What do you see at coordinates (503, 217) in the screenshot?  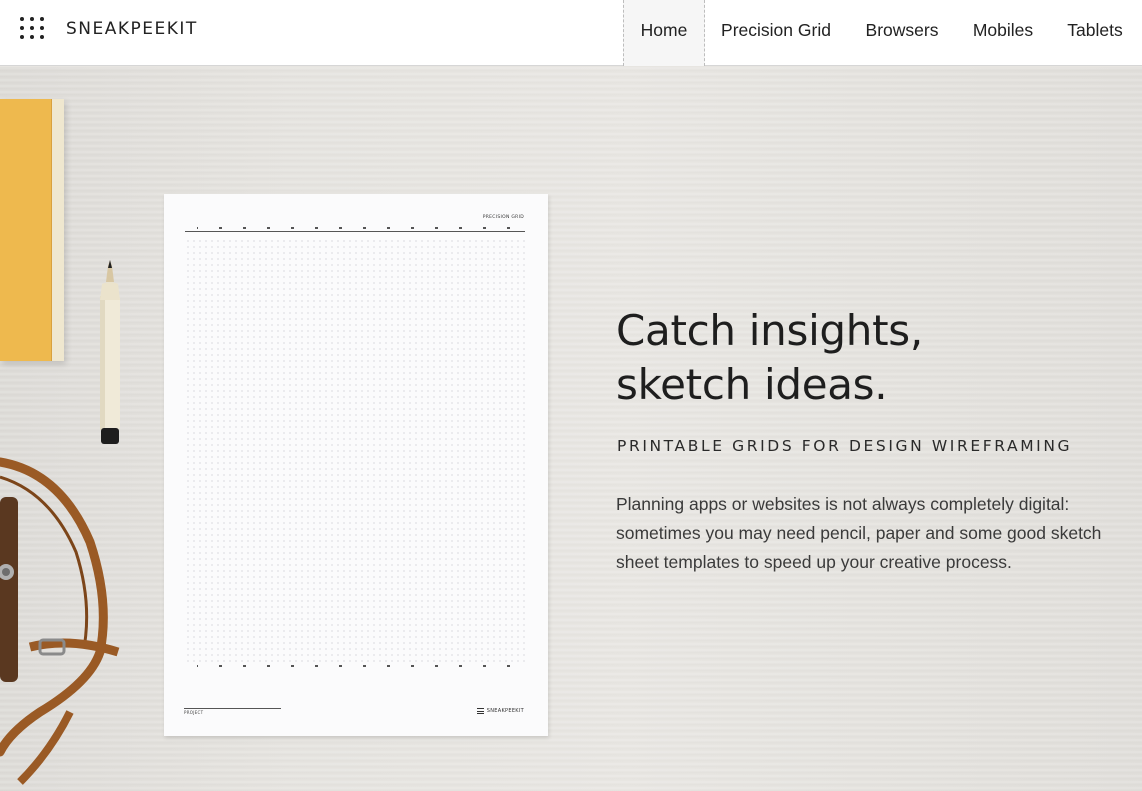 I see `sheet-title: PRECISION GRID` at bounding box center [503, 217].